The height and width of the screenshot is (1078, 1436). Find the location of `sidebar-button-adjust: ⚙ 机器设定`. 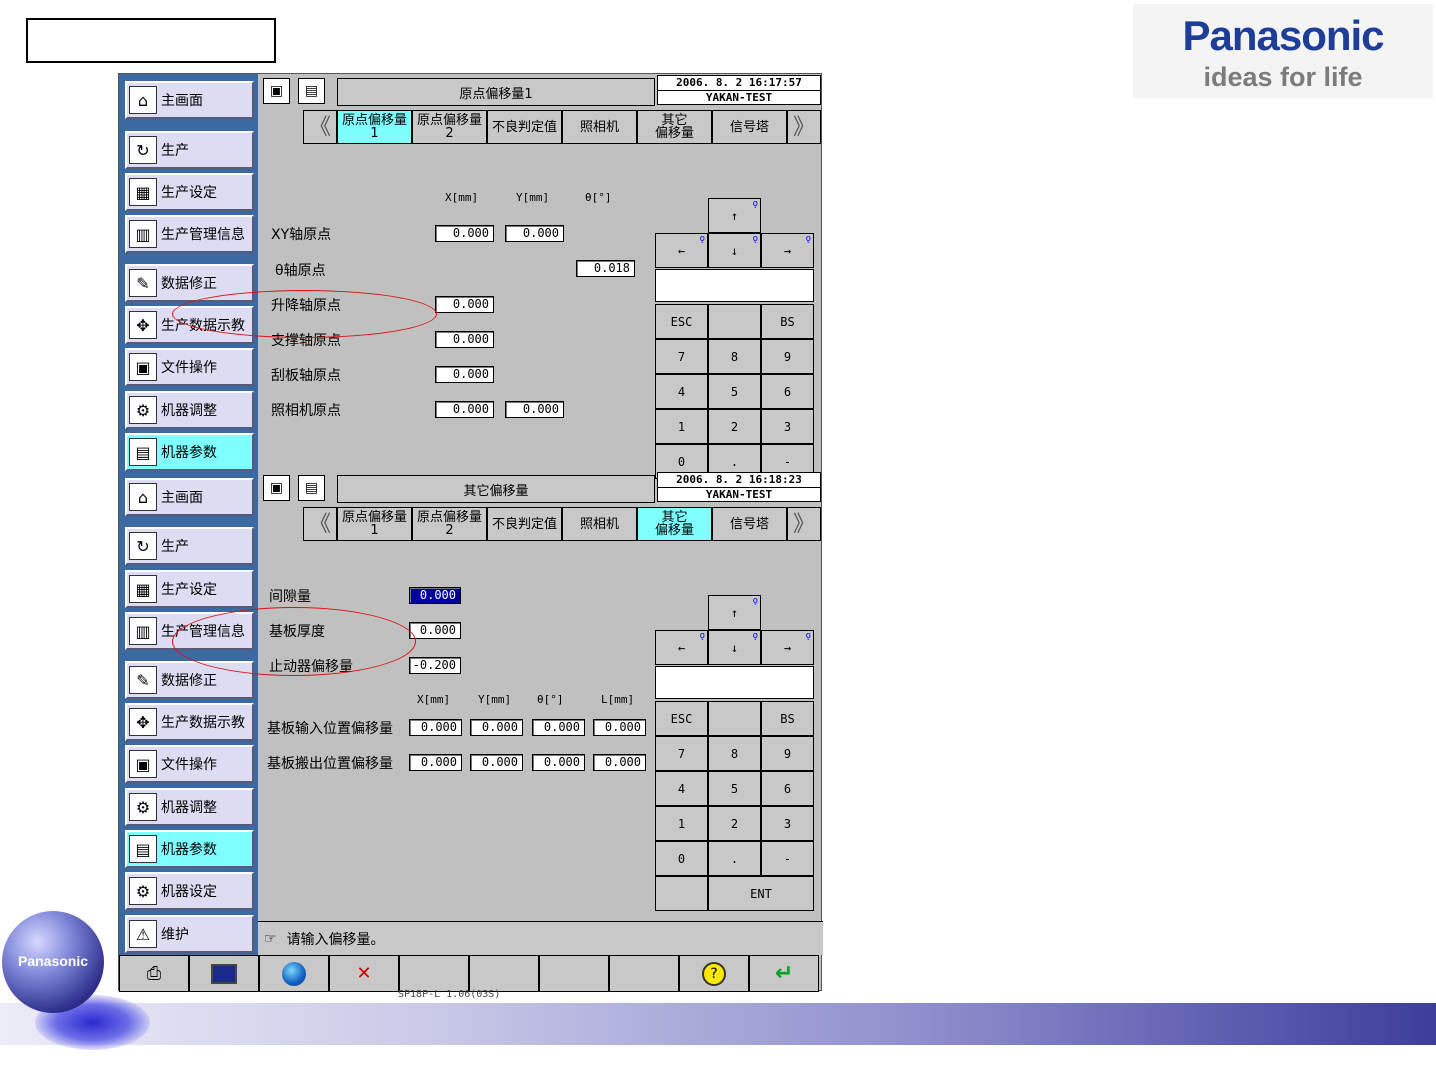

sidebar-button-adjust: ⚙ 机器设定 is located at coordinates (189, 891).